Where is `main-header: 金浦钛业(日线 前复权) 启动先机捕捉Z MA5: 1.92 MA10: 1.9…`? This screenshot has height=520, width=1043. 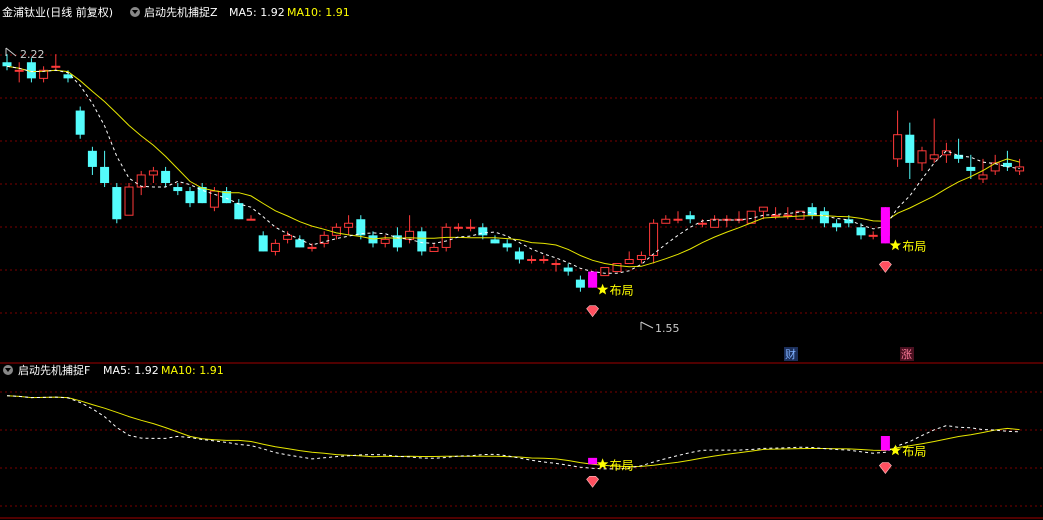
main-header: 金浦钛业(日线 前复权) 启动先机捕捉Z MA5: 1.92 MA10: 1.9… is located at coordinates (176, 12).